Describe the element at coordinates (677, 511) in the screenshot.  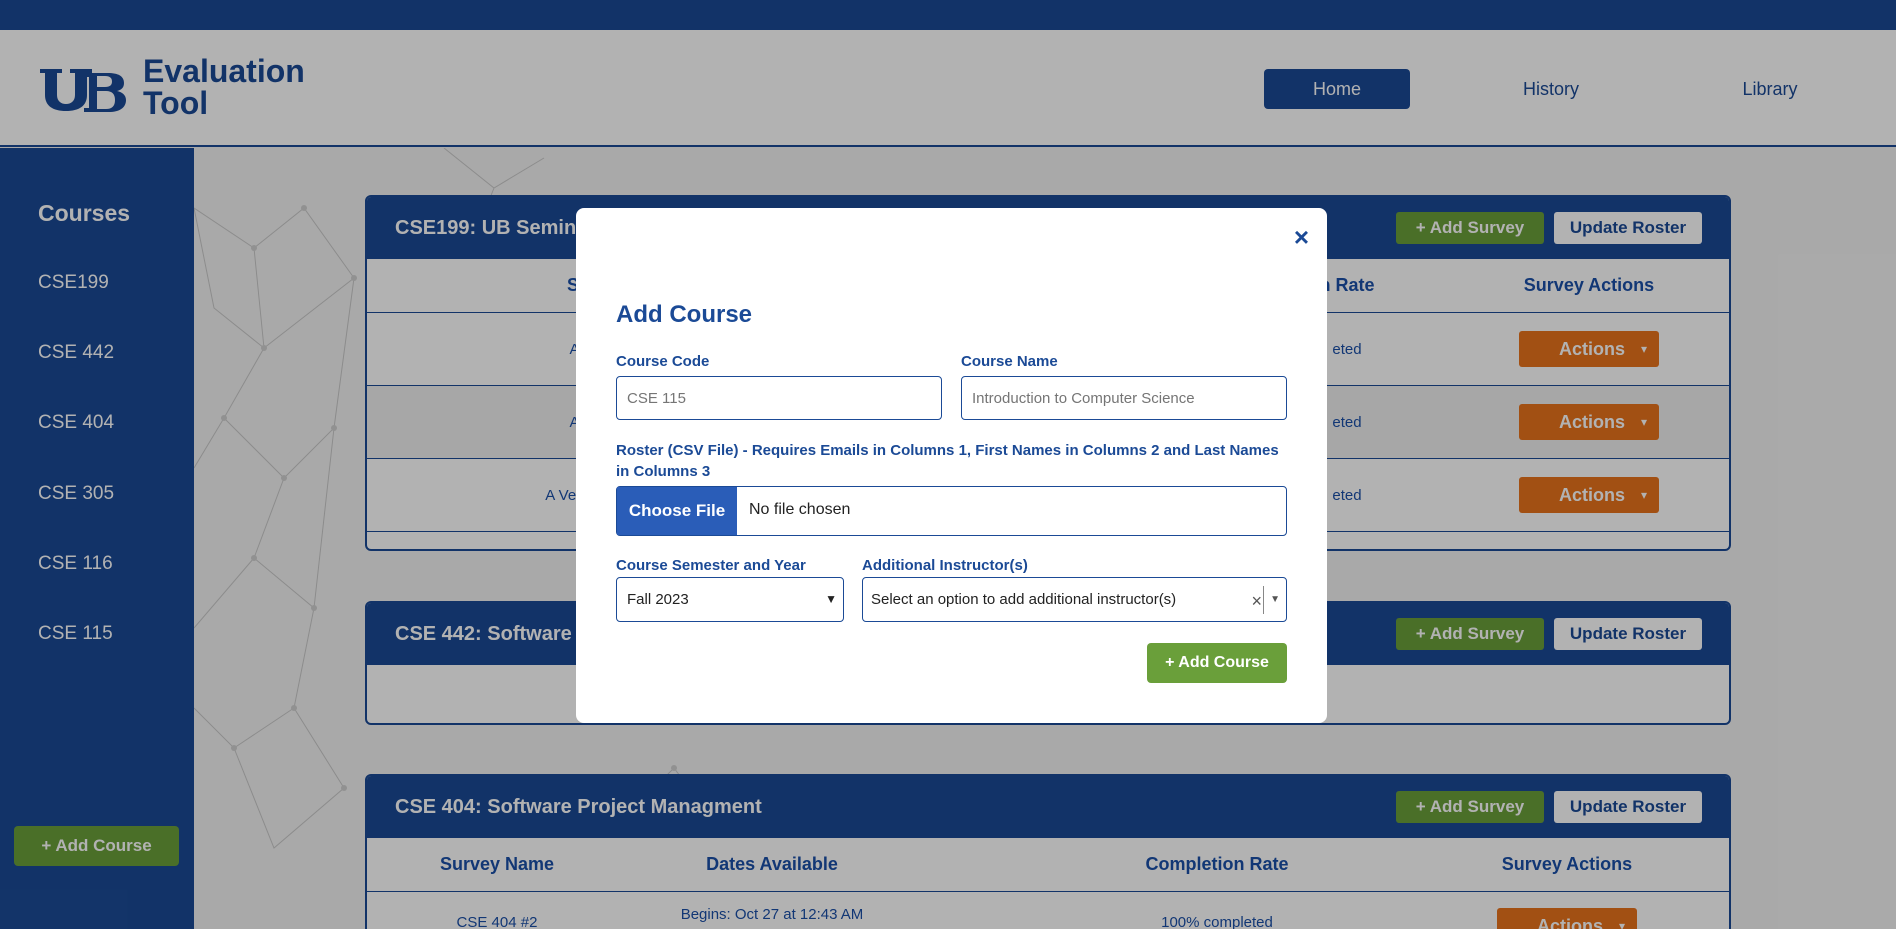
I see `choose-file-button: Choose File` at that location.